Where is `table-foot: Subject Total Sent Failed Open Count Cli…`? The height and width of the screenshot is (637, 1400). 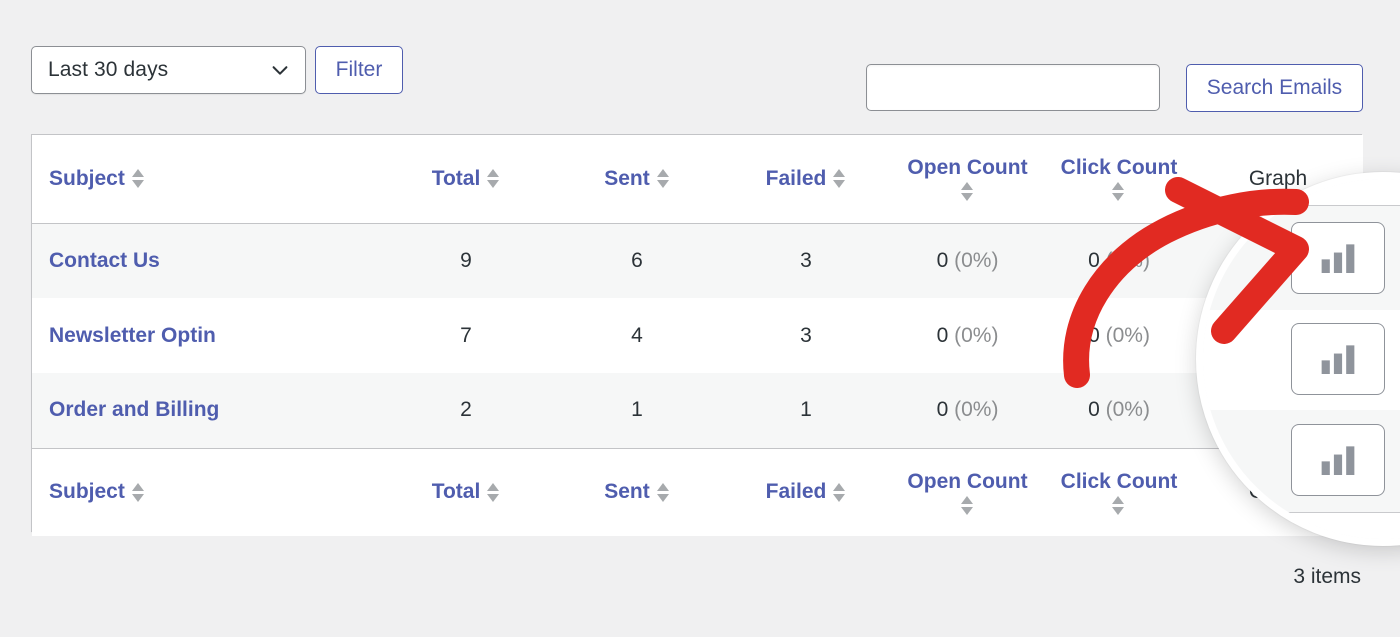 table-foot: Subject Total Sent Failed Open Count Cli… is located at coordinates (697, 491).